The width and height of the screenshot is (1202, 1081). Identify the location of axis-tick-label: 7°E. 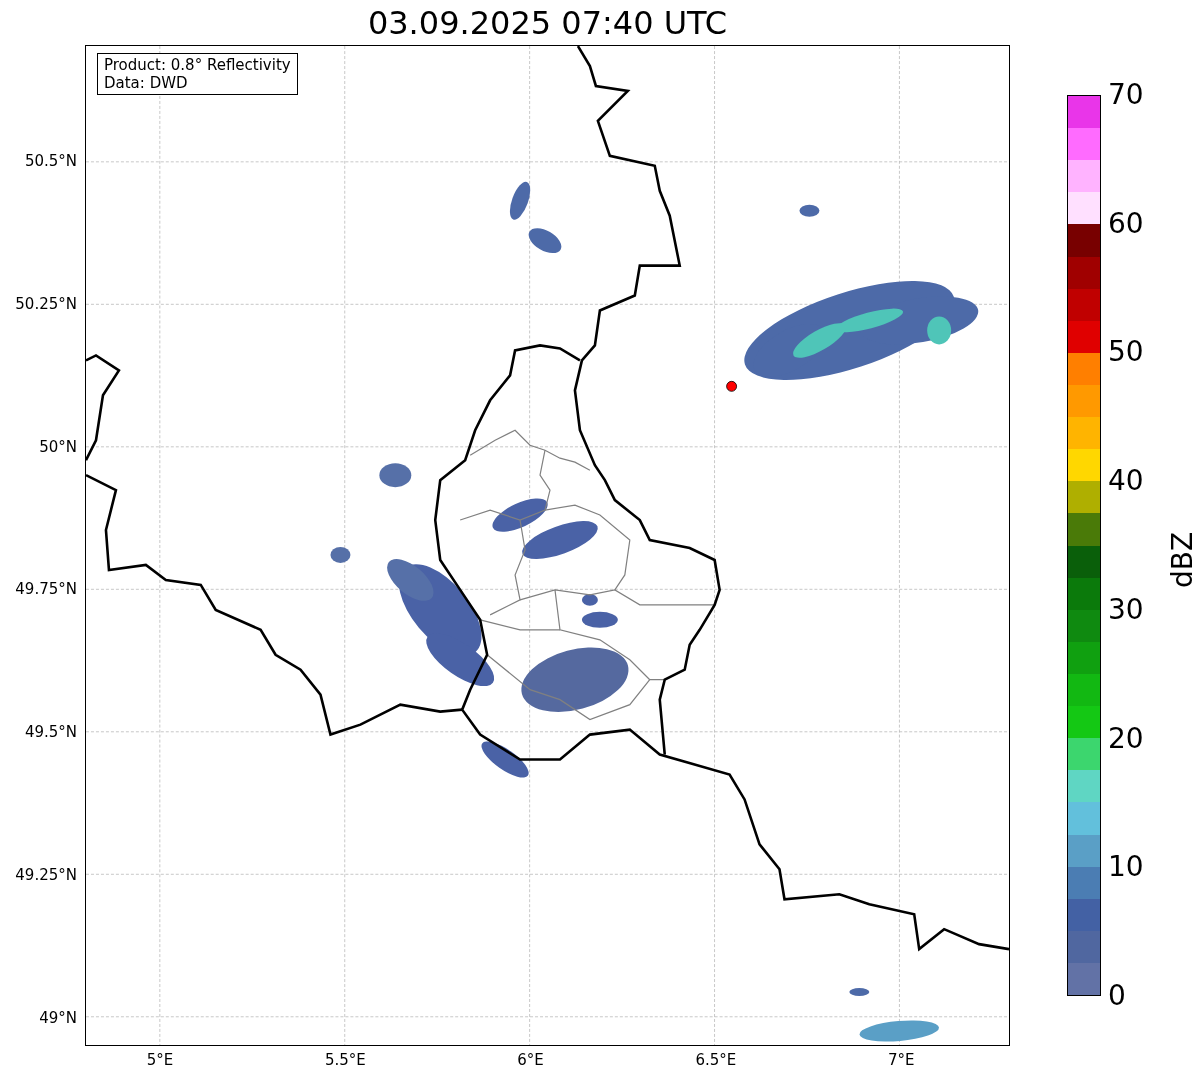
(901, 1060).